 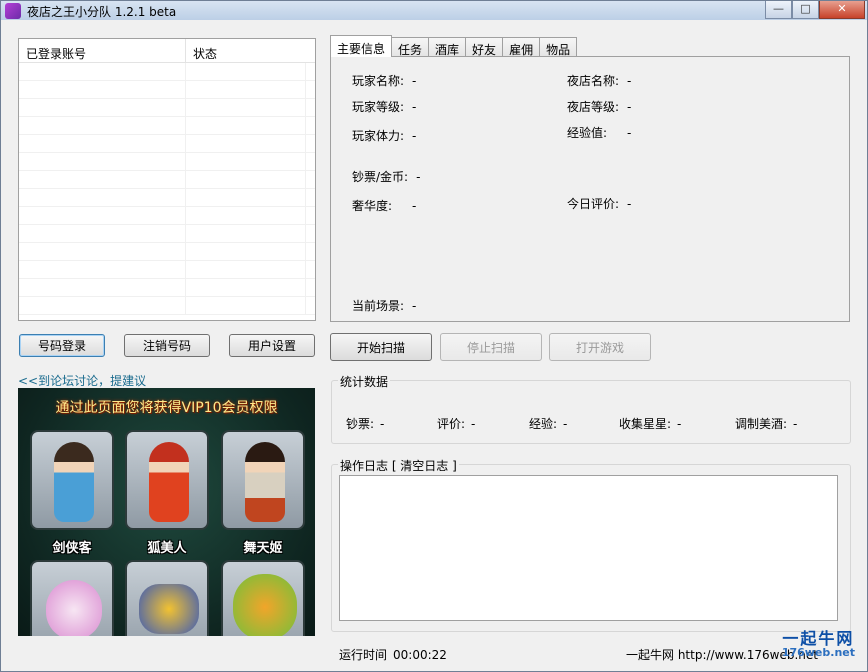 I want to click on maximize-icon: □, so click(x=805, y=8).